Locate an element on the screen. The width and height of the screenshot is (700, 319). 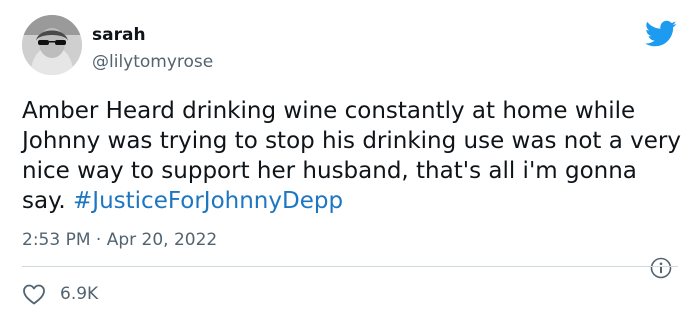
like-count: 6.9K is located at coordinates (79, 294).